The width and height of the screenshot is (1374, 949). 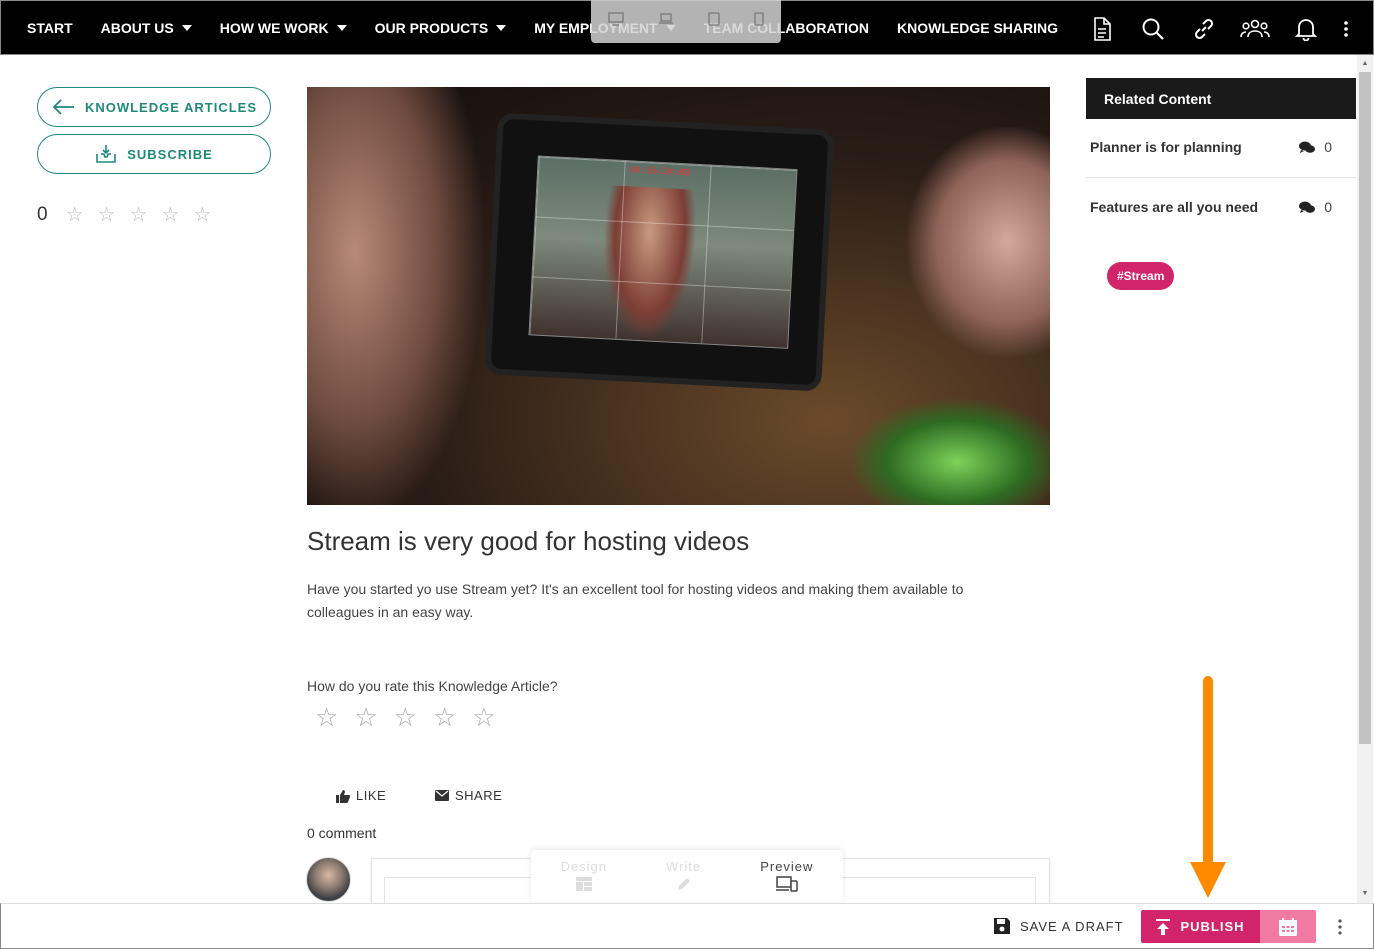 What do you see at coordinates (1166, 147) in the screenshot?
I see `related-item-title: Planner is for planning` at bounding box center [1166, 147].